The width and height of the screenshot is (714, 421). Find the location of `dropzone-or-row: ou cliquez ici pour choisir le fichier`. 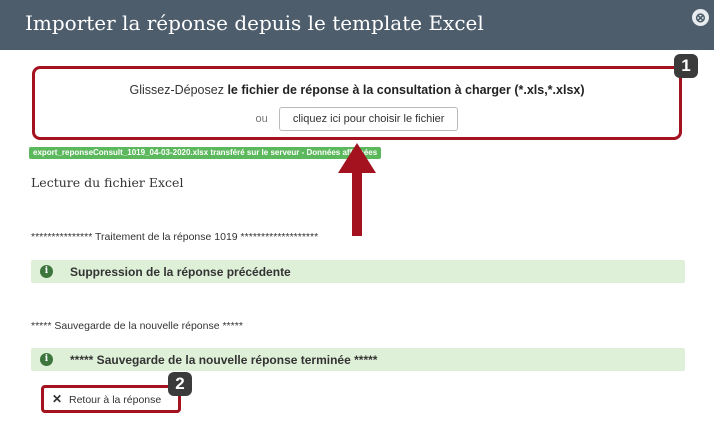

dropzone-or-row: ou cliquez ici pour choisir le fichier is located at coordinates (357, 119).